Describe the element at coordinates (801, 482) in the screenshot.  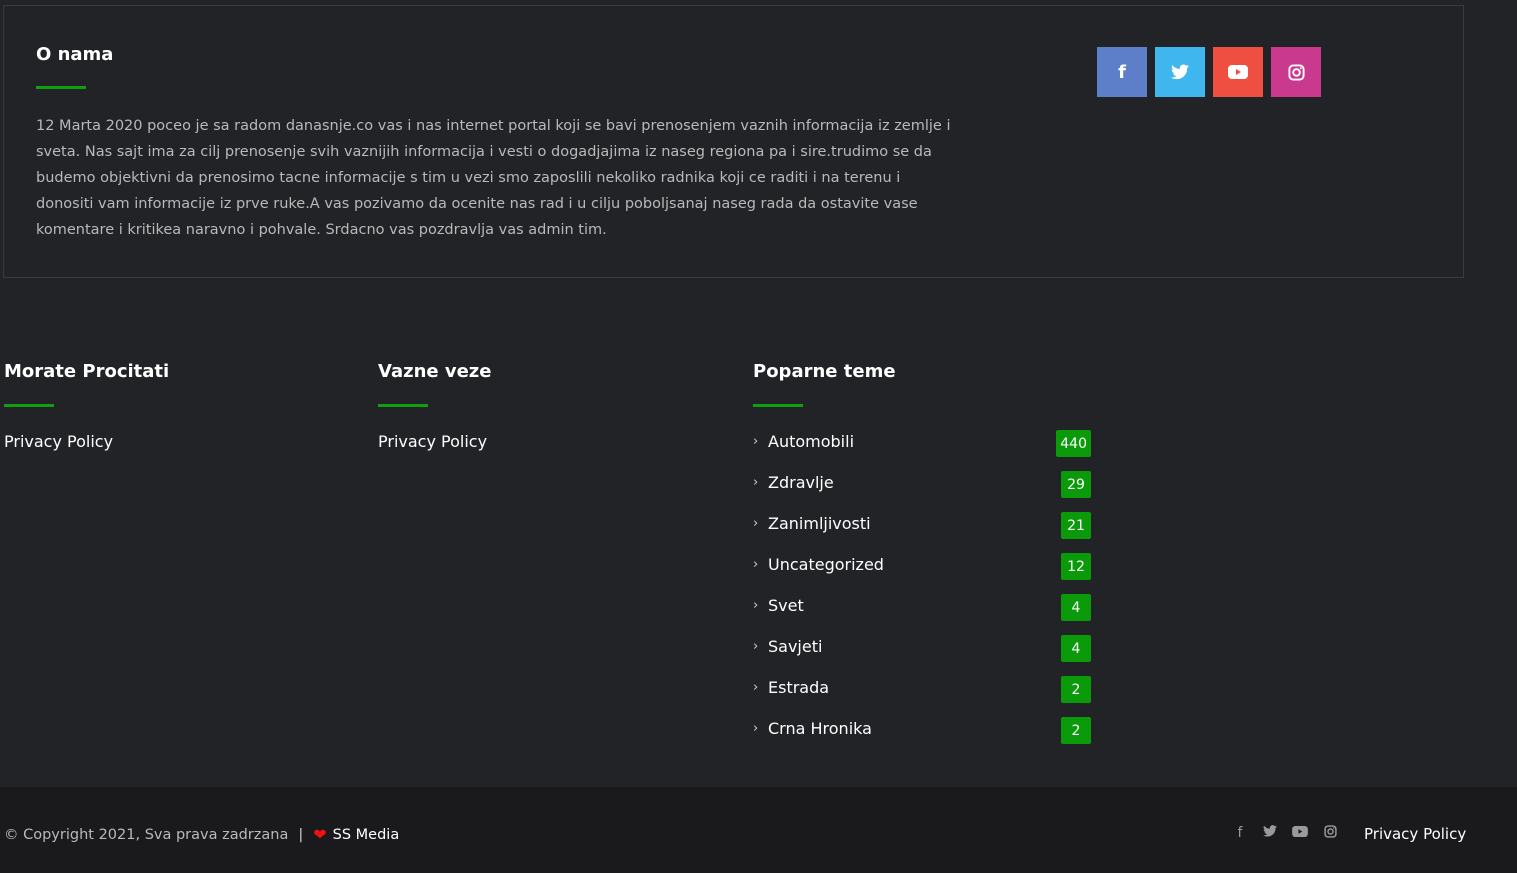
I see `category-name: Zdravlje` at that location.